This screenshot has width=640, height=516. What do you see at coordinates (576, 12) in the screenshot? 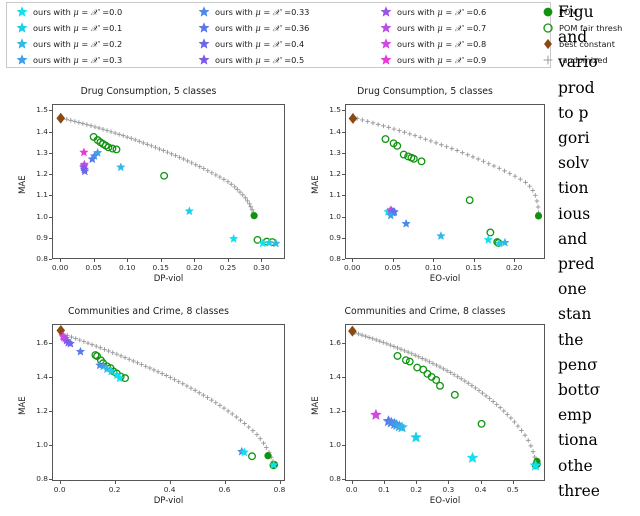
I see `caption-line: Figu` at bounding box center [576, 12].